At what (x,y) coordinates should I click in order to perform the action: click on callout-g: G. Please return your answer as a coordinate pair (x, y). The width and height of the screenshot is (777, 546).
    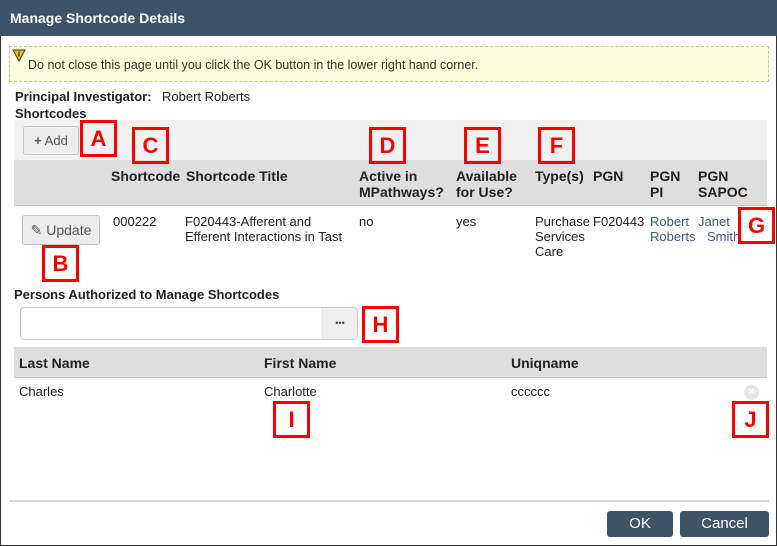
    Looking at the image, I should click on (756, 225).